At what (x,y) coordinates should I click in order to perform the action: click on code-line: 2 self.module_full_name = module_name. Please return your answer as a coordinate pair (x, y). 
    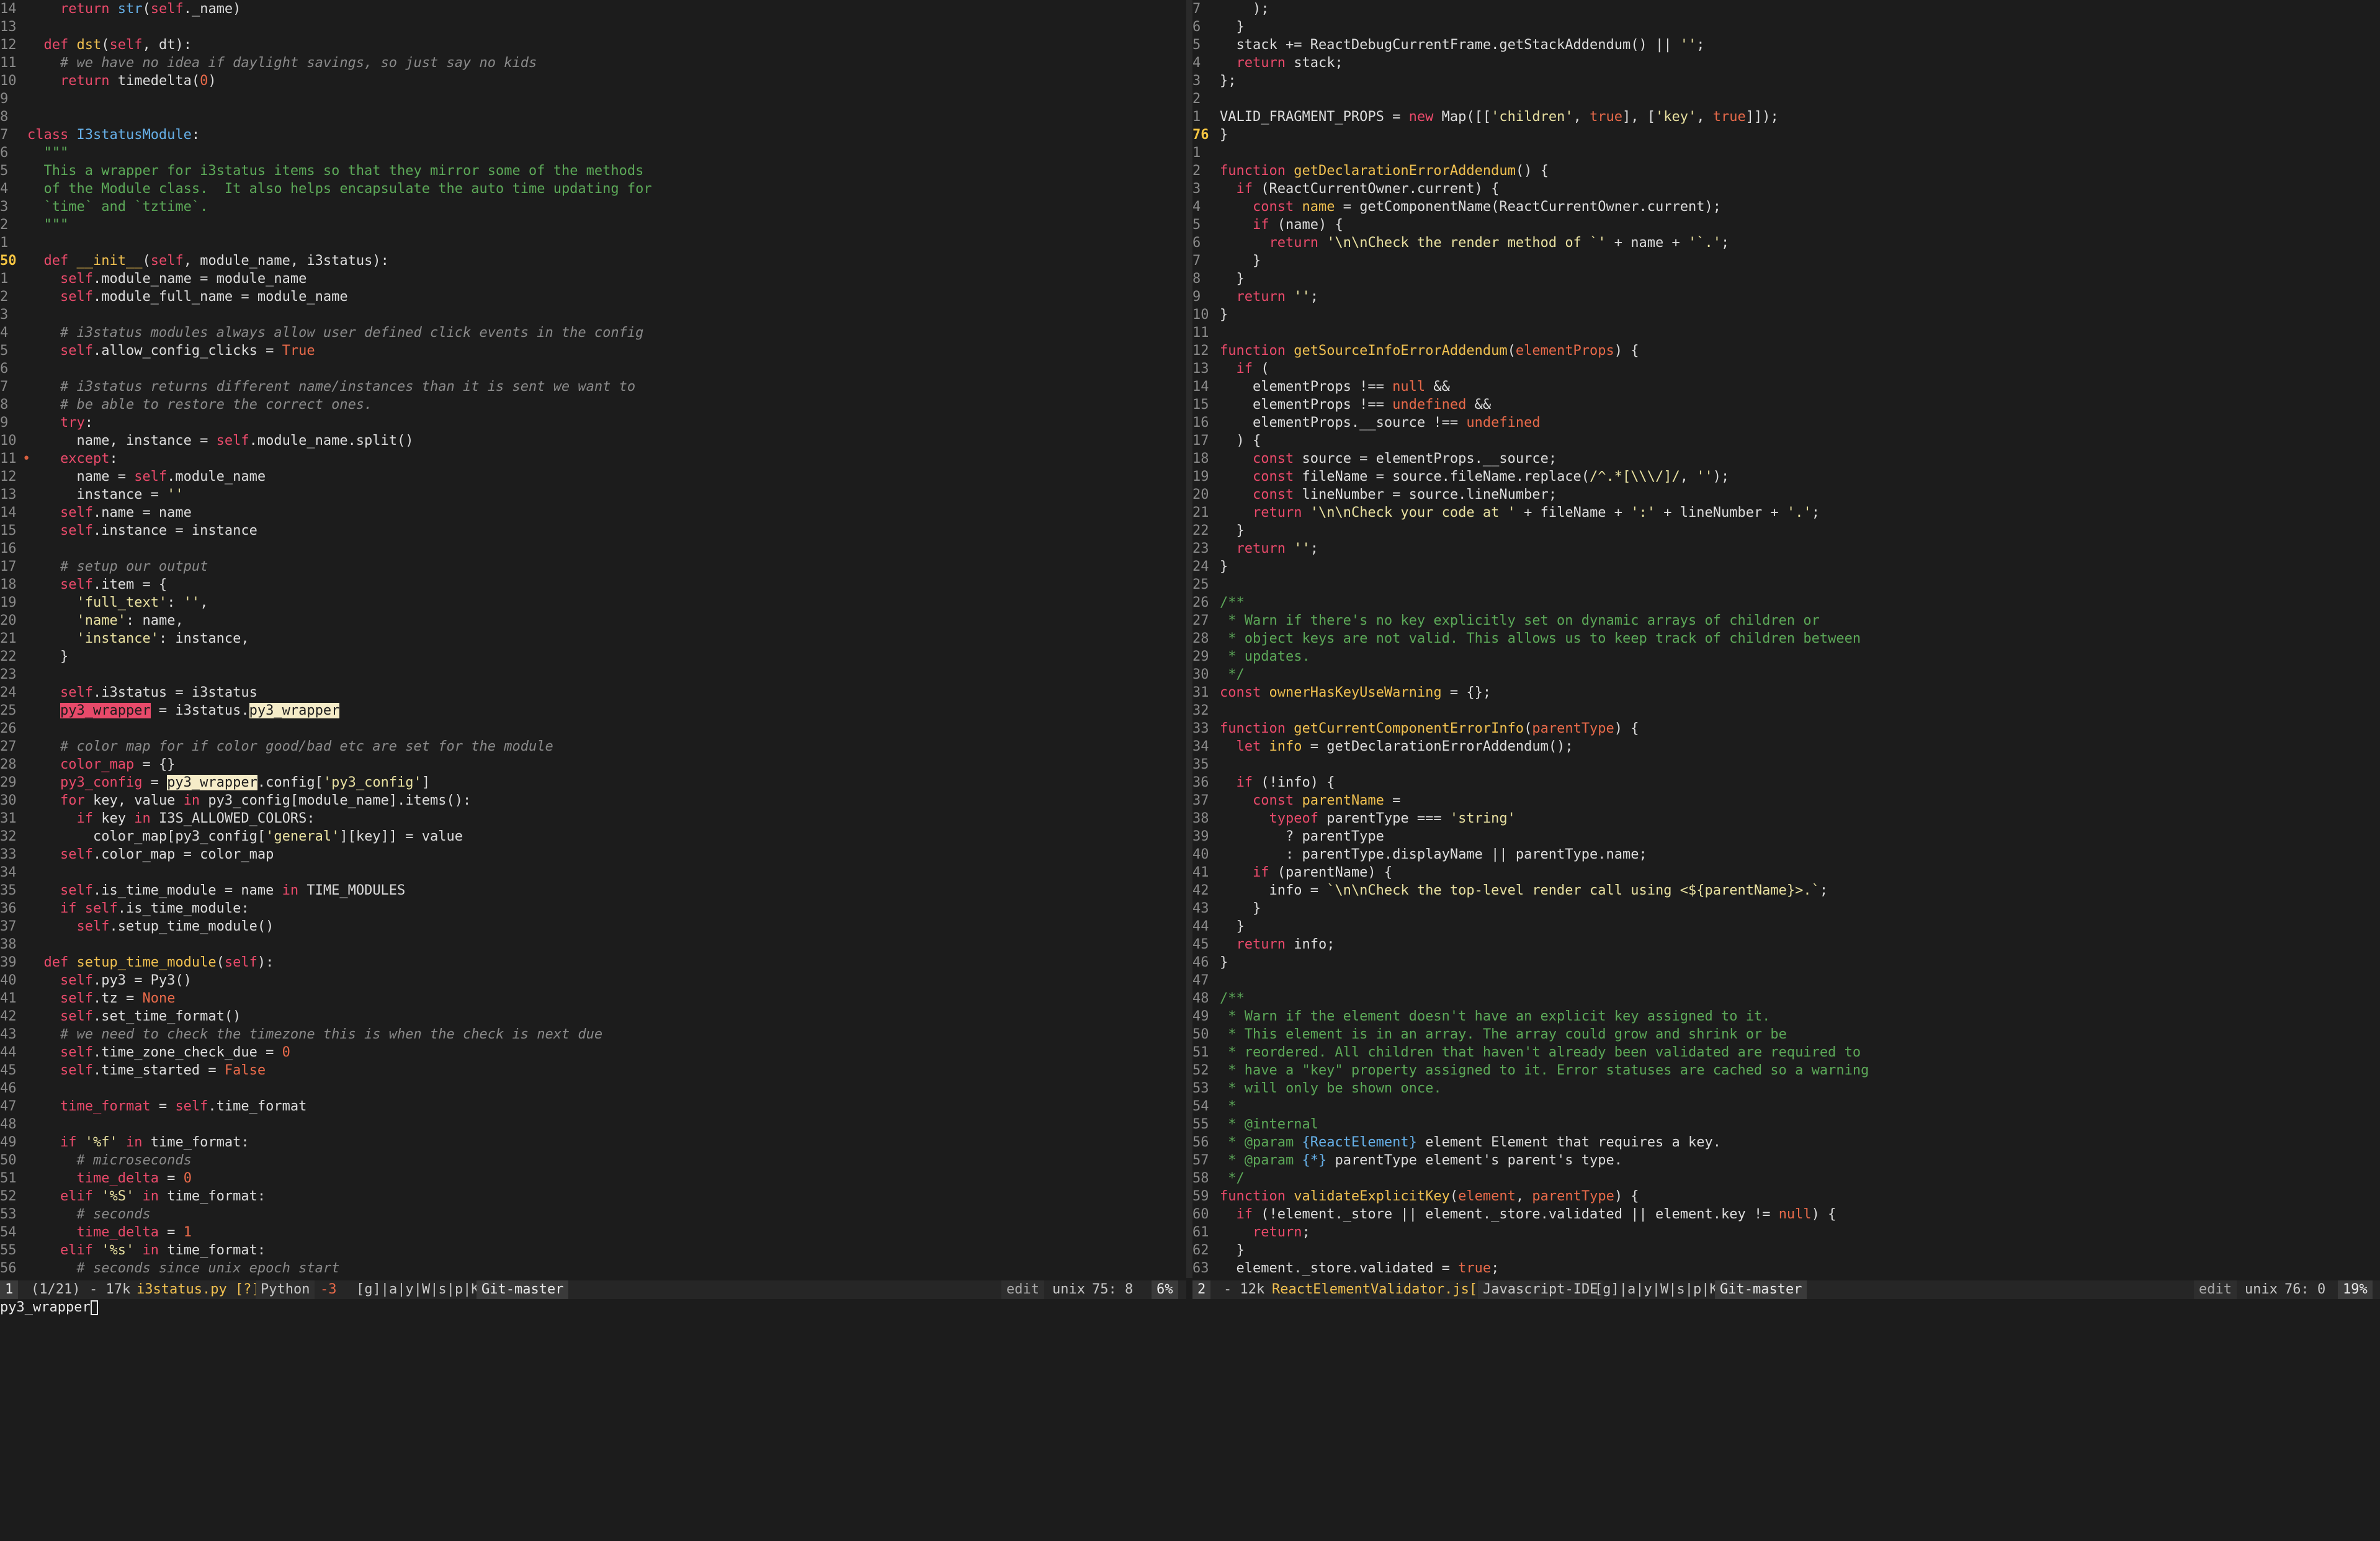
    Looking at the image, I should click on (593, 297).